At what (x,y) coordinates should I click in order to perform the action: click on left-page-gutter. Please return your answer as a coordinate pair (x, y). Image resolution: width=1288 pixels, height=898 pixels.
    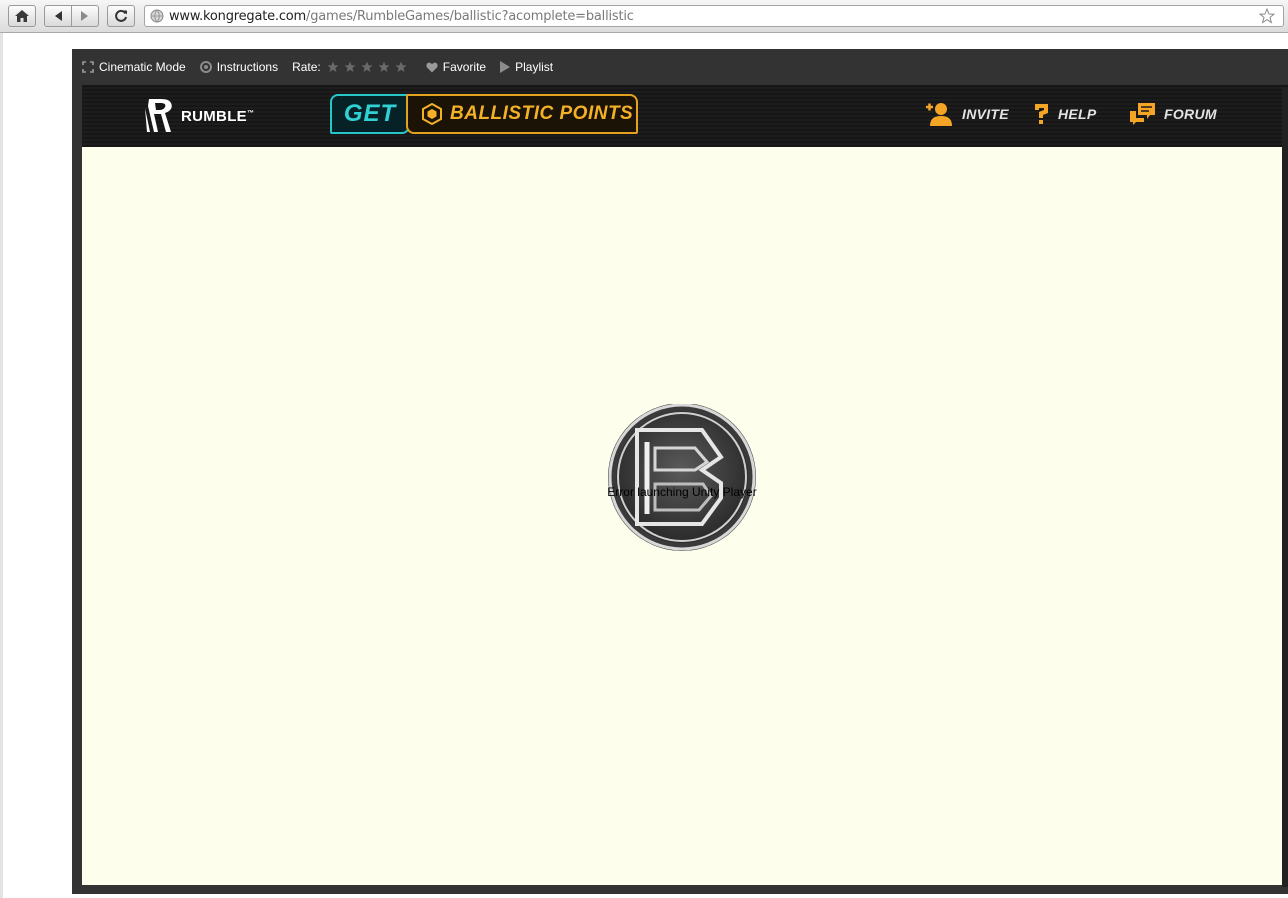
    Looking at the image, I should click on (1, 465).